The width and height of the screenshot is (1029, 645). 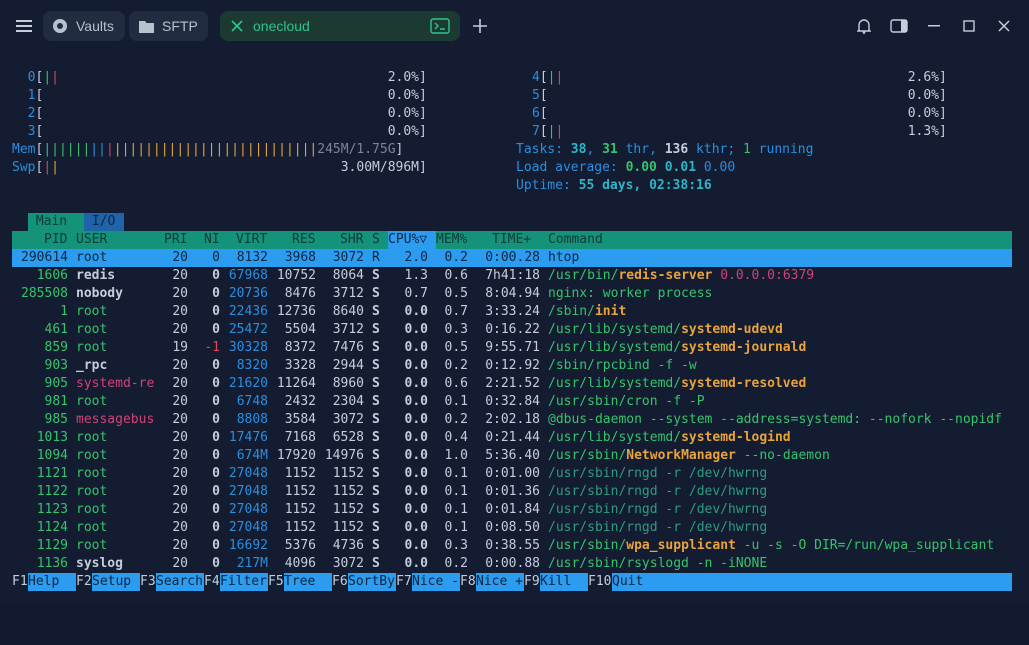 I want to click on fkey-label: Kill, so click(x=564, y=582).